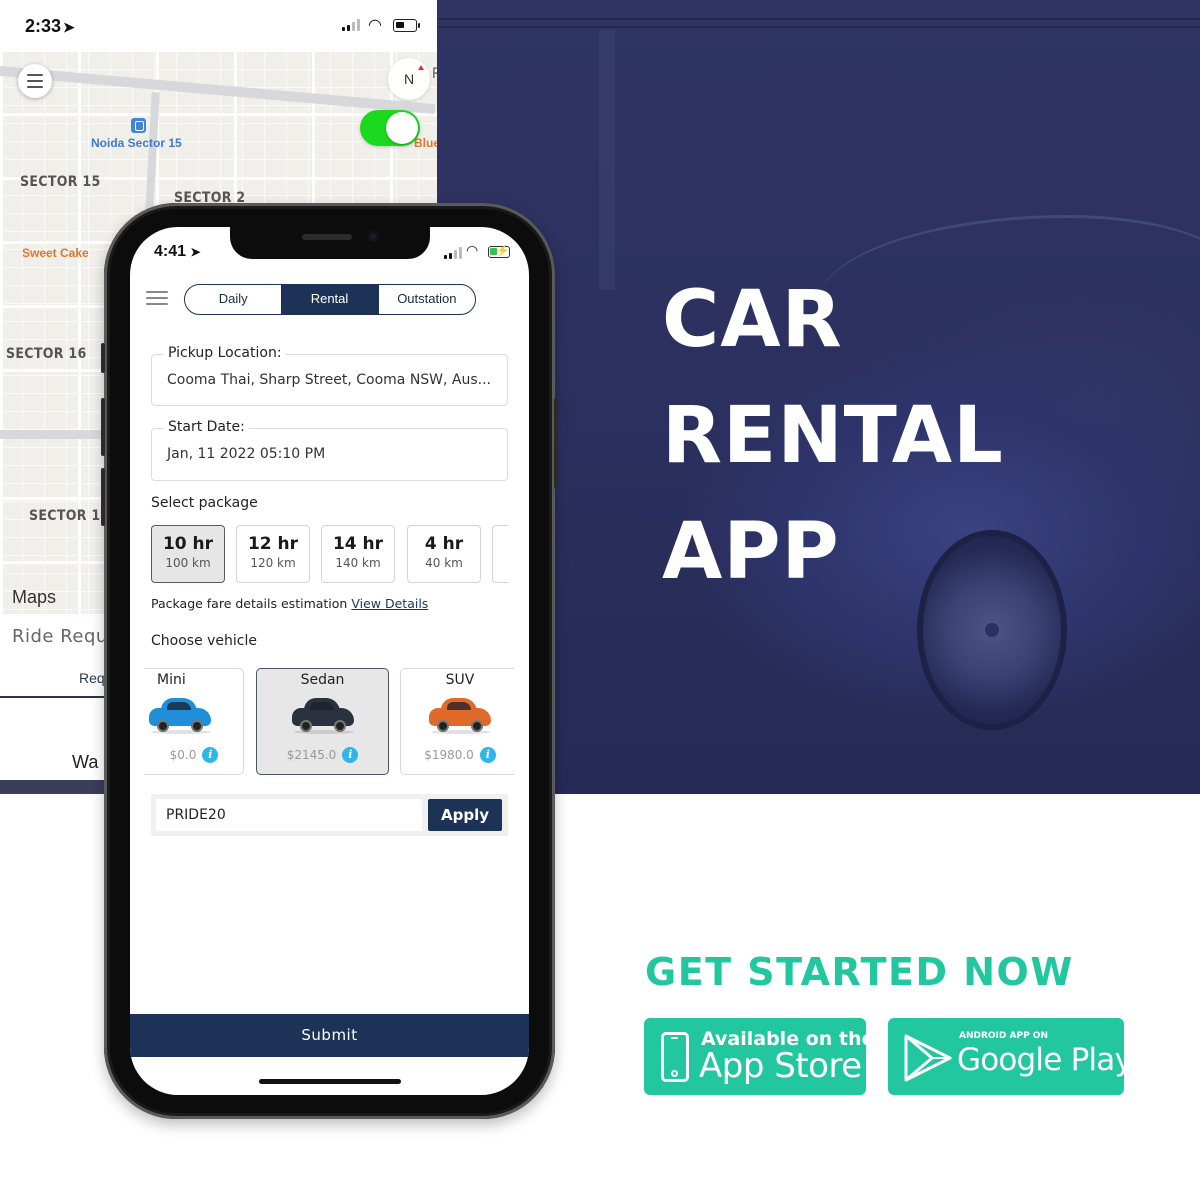 The width and height of the screenshot is (1200, 1200). Describe the element at coordinates (358, 544) in the screenshot. I see `package-hours: 14 hr` at that location.